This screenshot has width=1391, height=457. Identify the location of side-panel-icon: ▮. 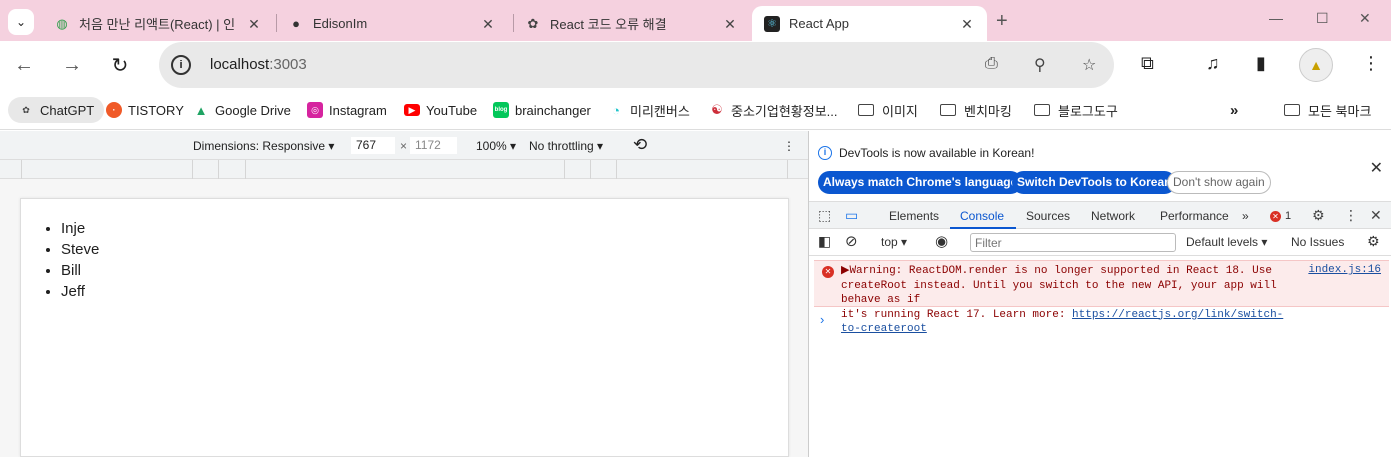
(1261, 63).